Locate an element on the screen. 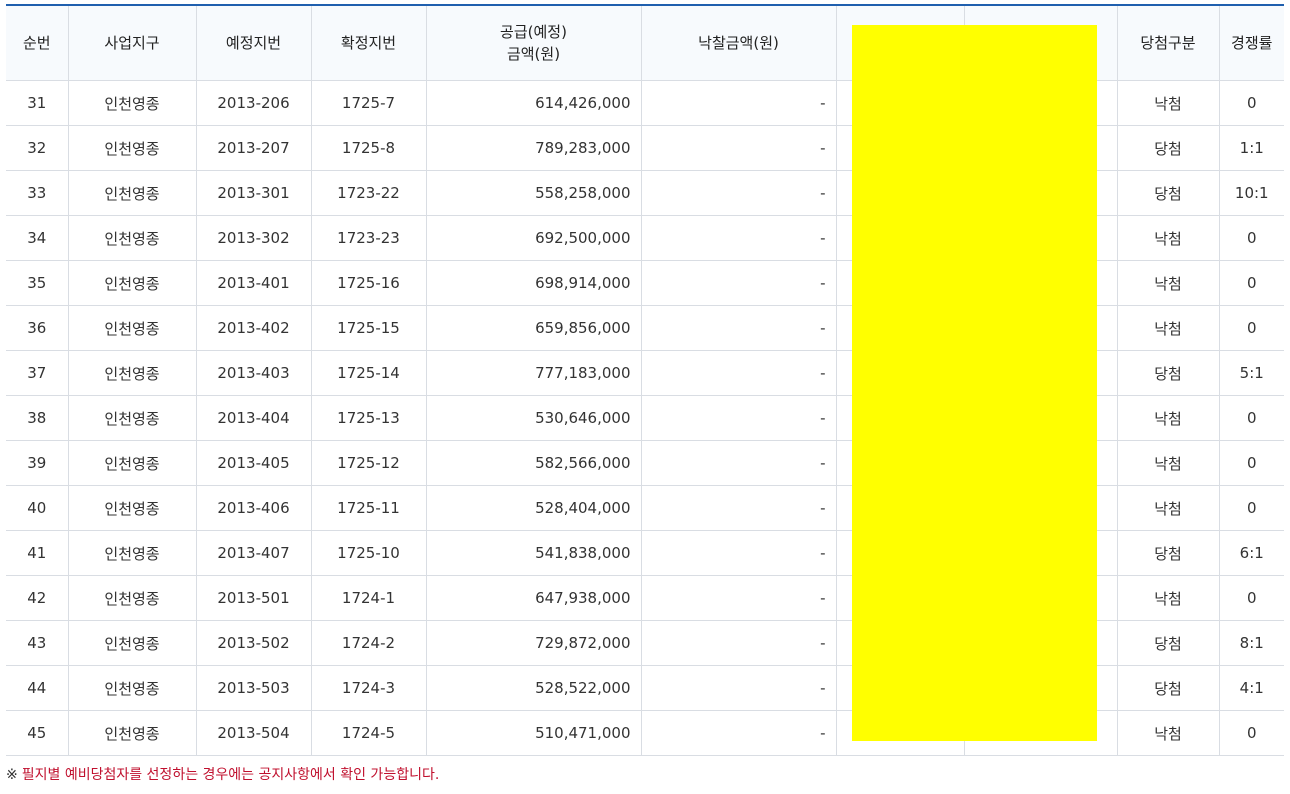  cell-confirmed-lot: 1724-3 is located at coordinates (369, 688).